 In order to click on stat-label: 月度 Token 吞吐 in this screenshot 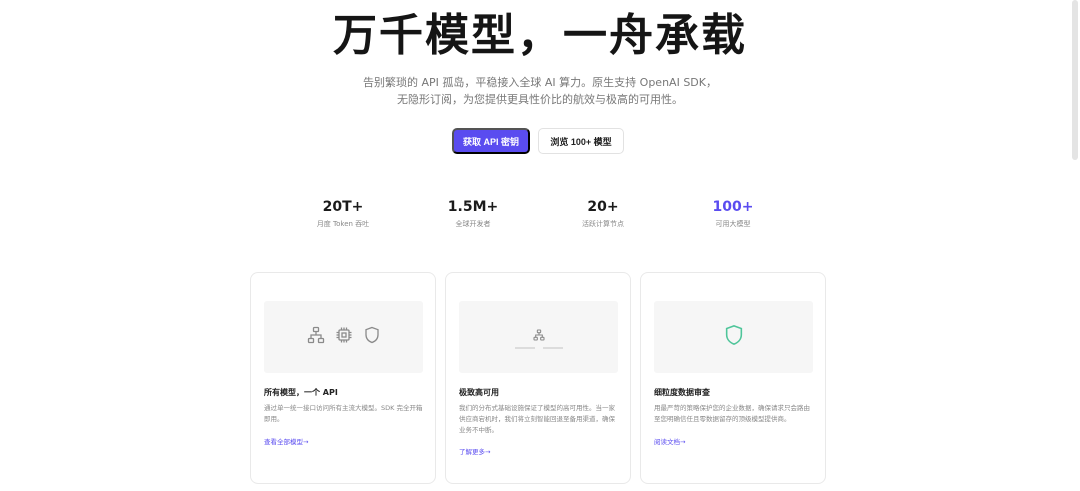, I will do `click(343, 224)`.